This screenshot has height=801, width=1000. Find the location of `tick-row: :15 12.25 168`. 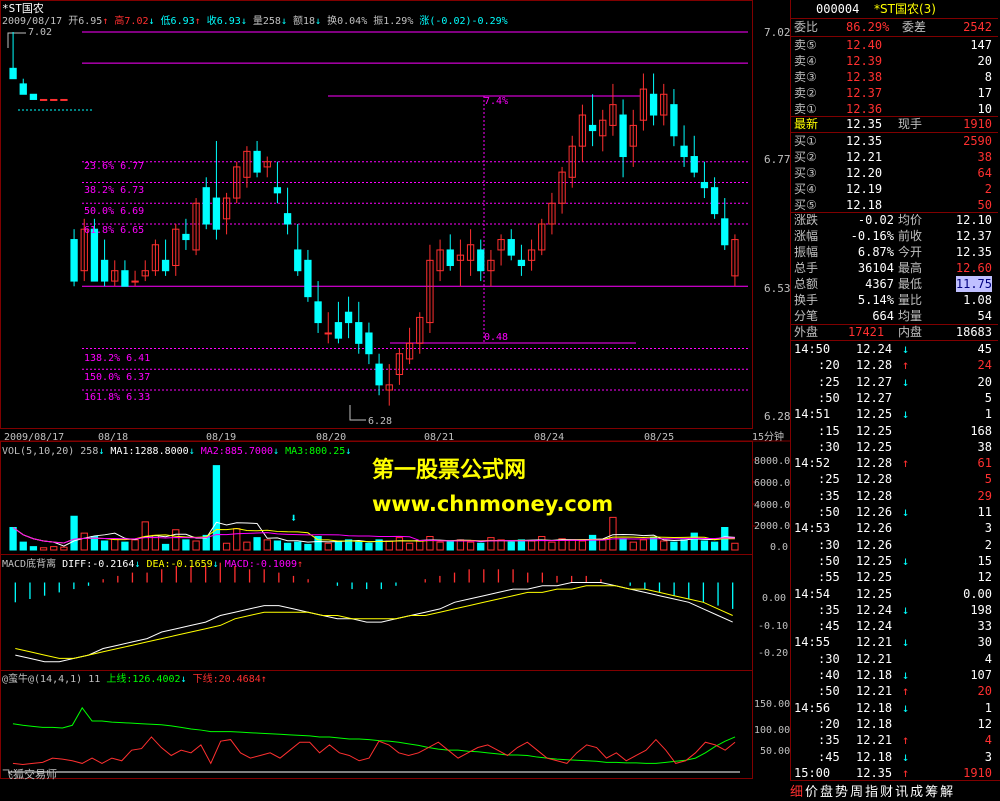

tick-row: :15 12.25 168 is located at coordinates (894, 431).